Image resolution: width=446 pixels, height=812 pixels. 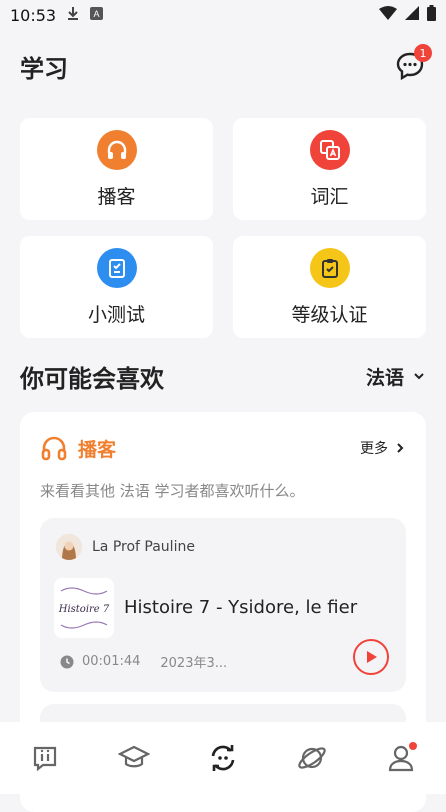 I want to click on app-notification-icon: A, so click(x=97, y=15).